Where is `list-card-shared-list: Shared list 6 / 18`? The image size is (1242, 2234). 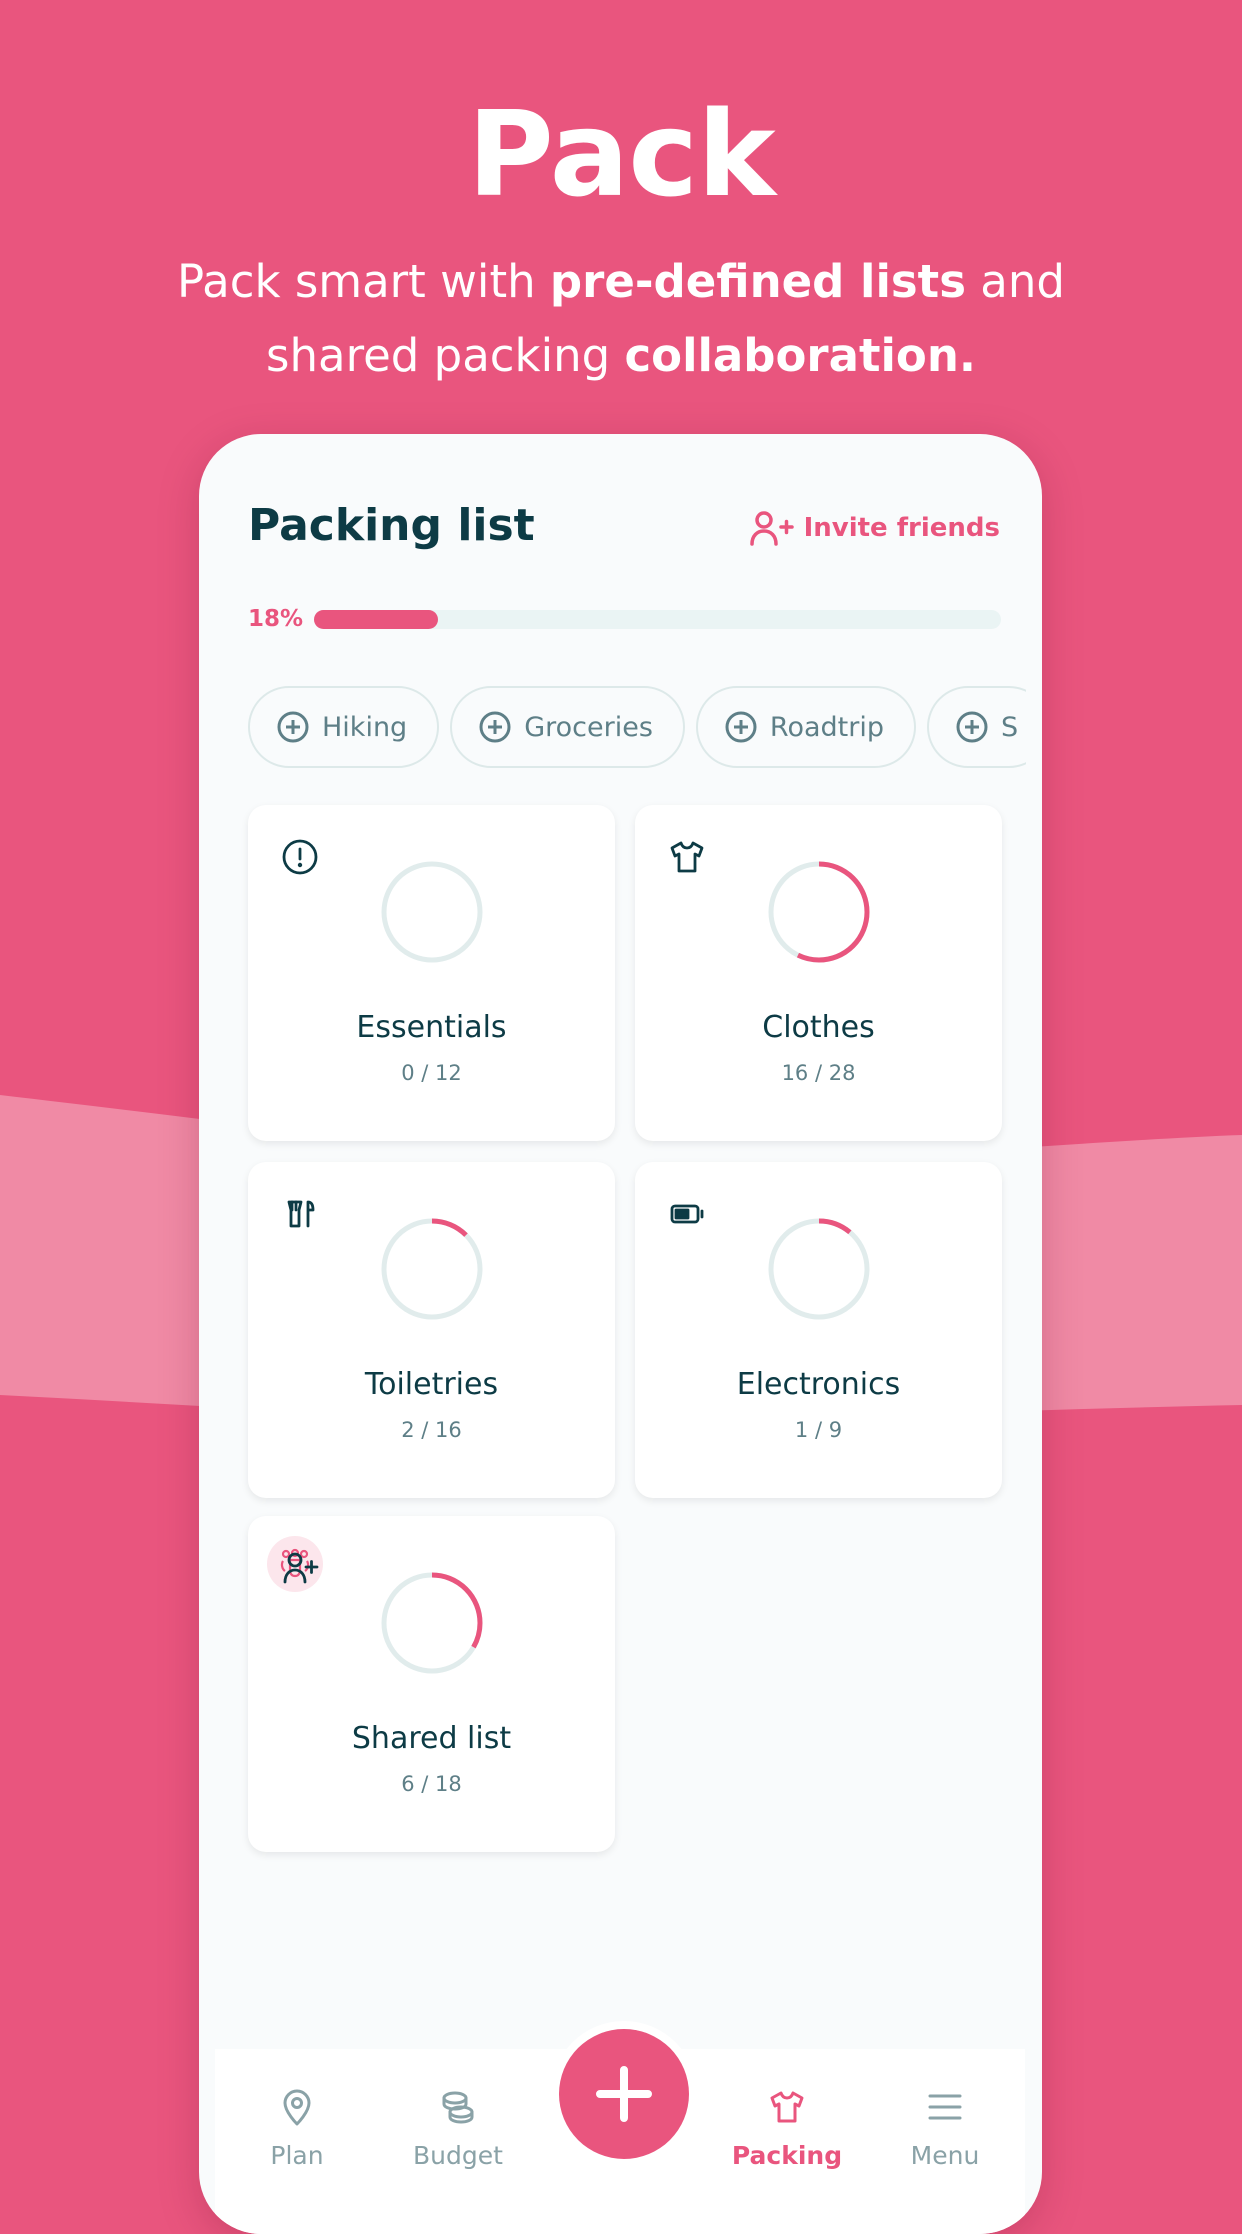 list-card-shared-list: Shared list 6 / 18 is located at coordinates (431, 1684).